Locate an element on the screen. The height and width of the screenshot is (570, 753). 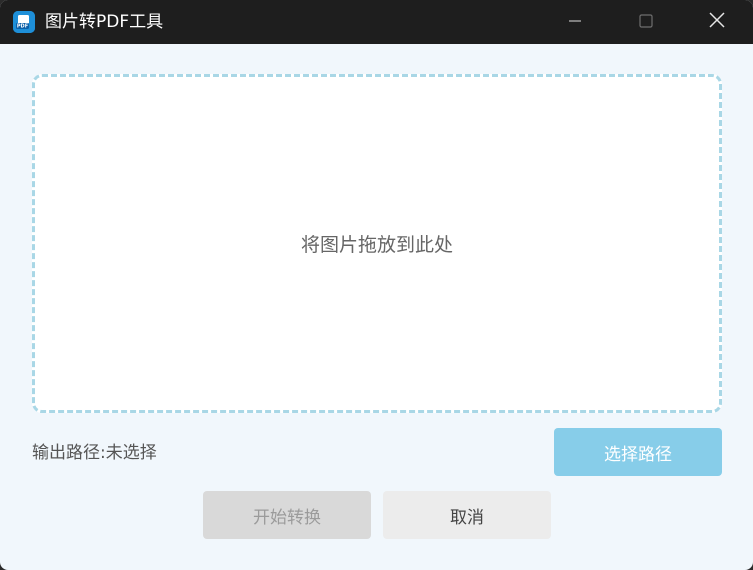
close-icon is located at coordinates (717, 22).